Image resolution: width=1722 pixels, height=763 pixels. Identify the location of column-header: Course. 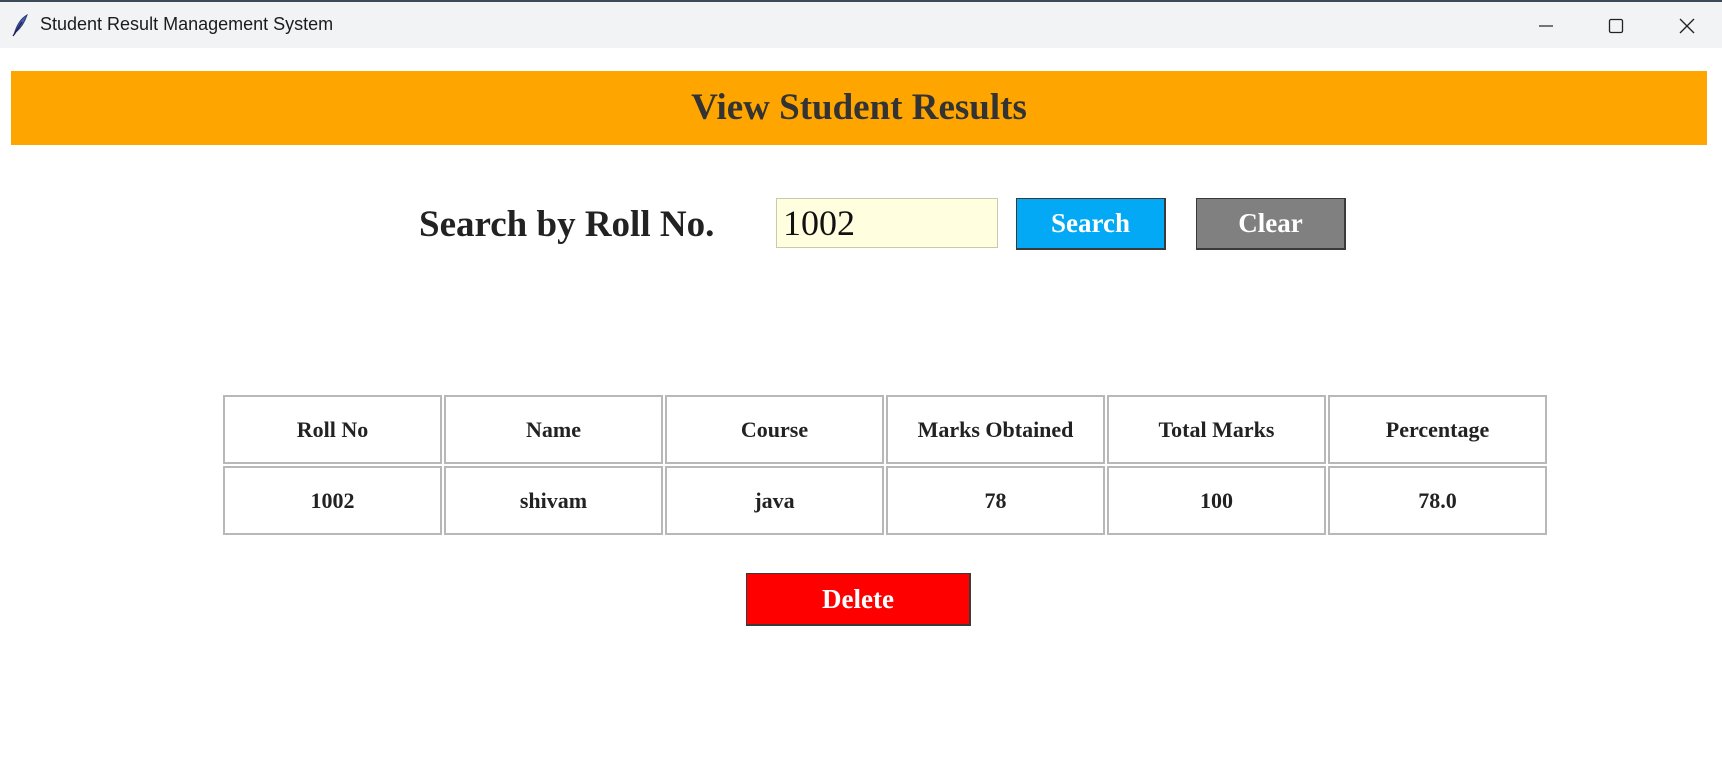
(774, 429).